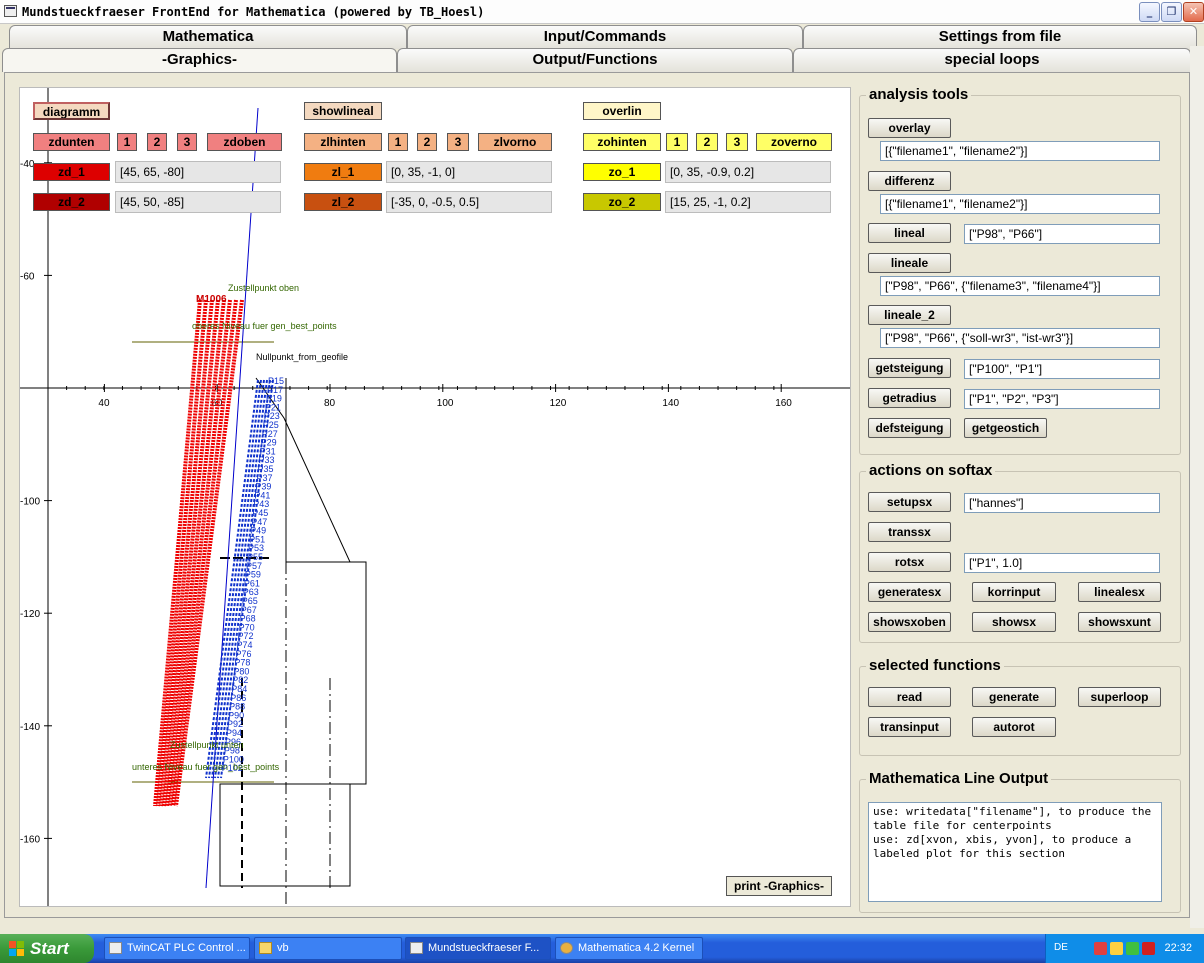  I want to click on x-tick-label: 80, so click(330, 403).